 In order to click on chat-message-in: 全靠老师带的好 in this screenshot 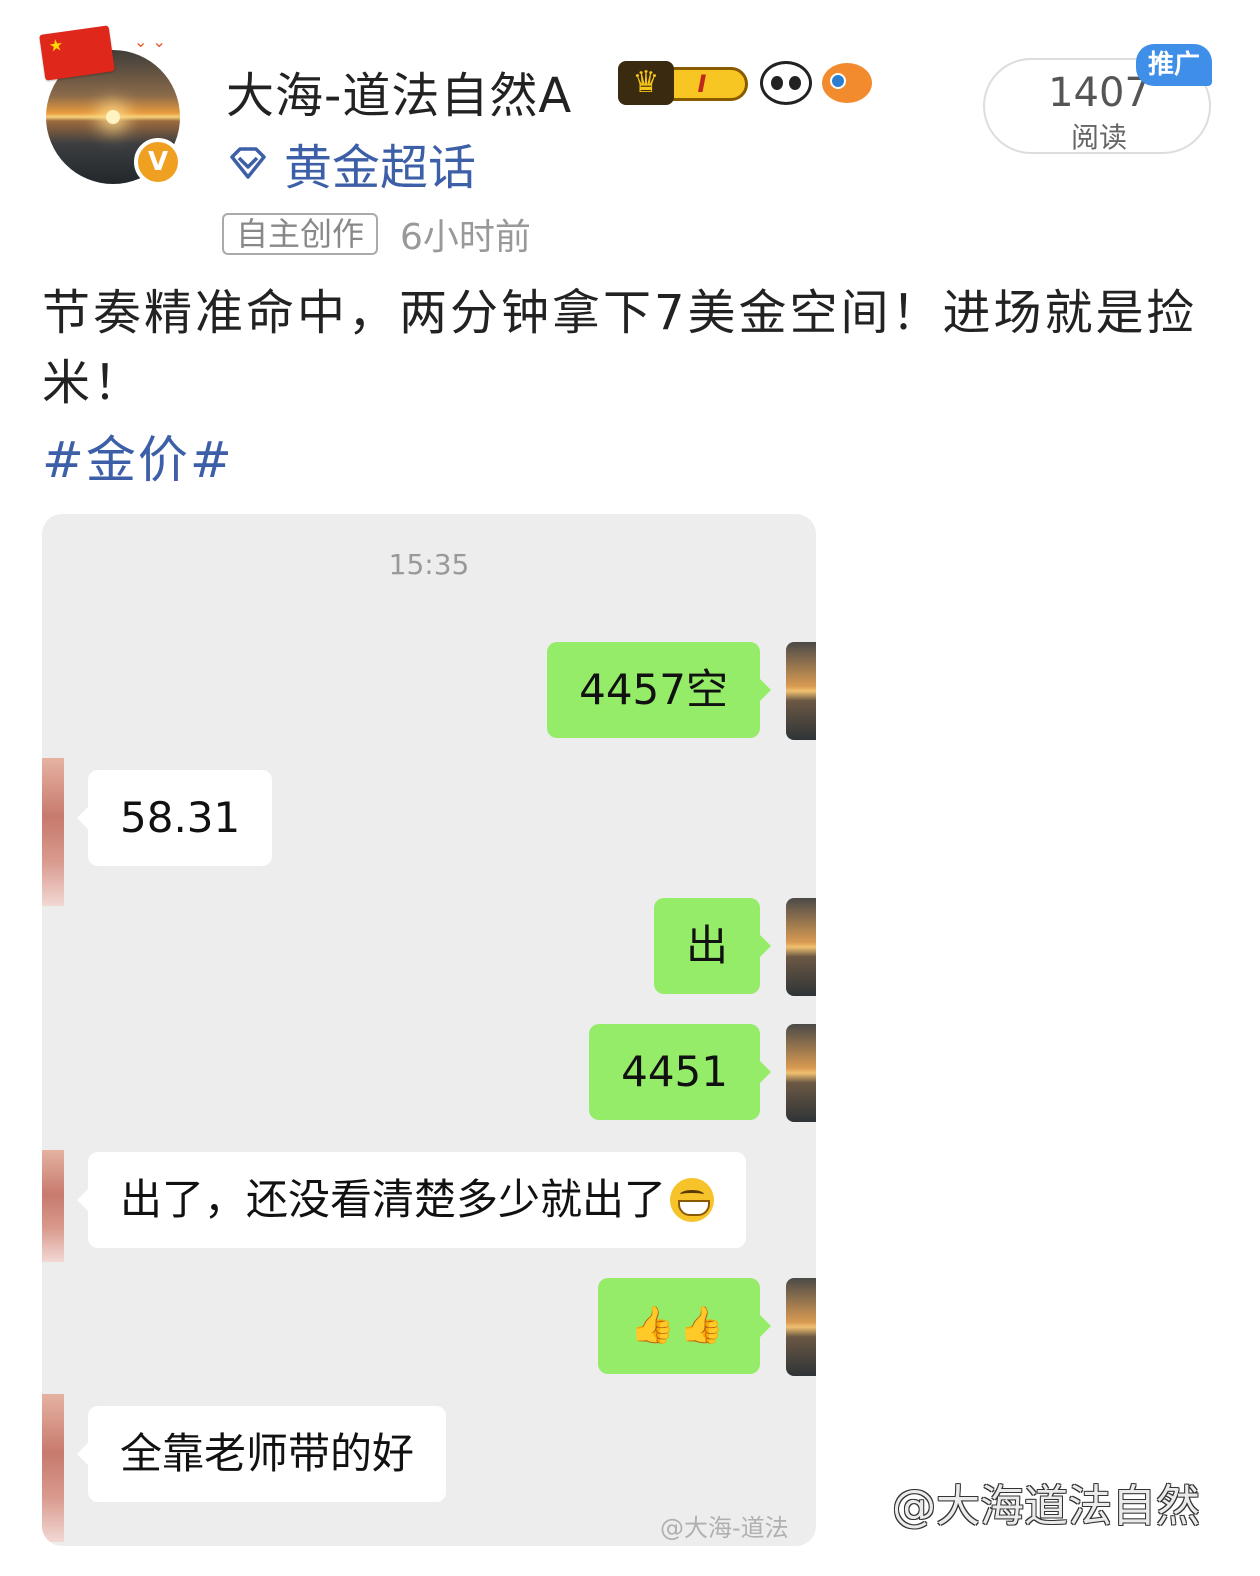, I will do `click(261, 1454)`.